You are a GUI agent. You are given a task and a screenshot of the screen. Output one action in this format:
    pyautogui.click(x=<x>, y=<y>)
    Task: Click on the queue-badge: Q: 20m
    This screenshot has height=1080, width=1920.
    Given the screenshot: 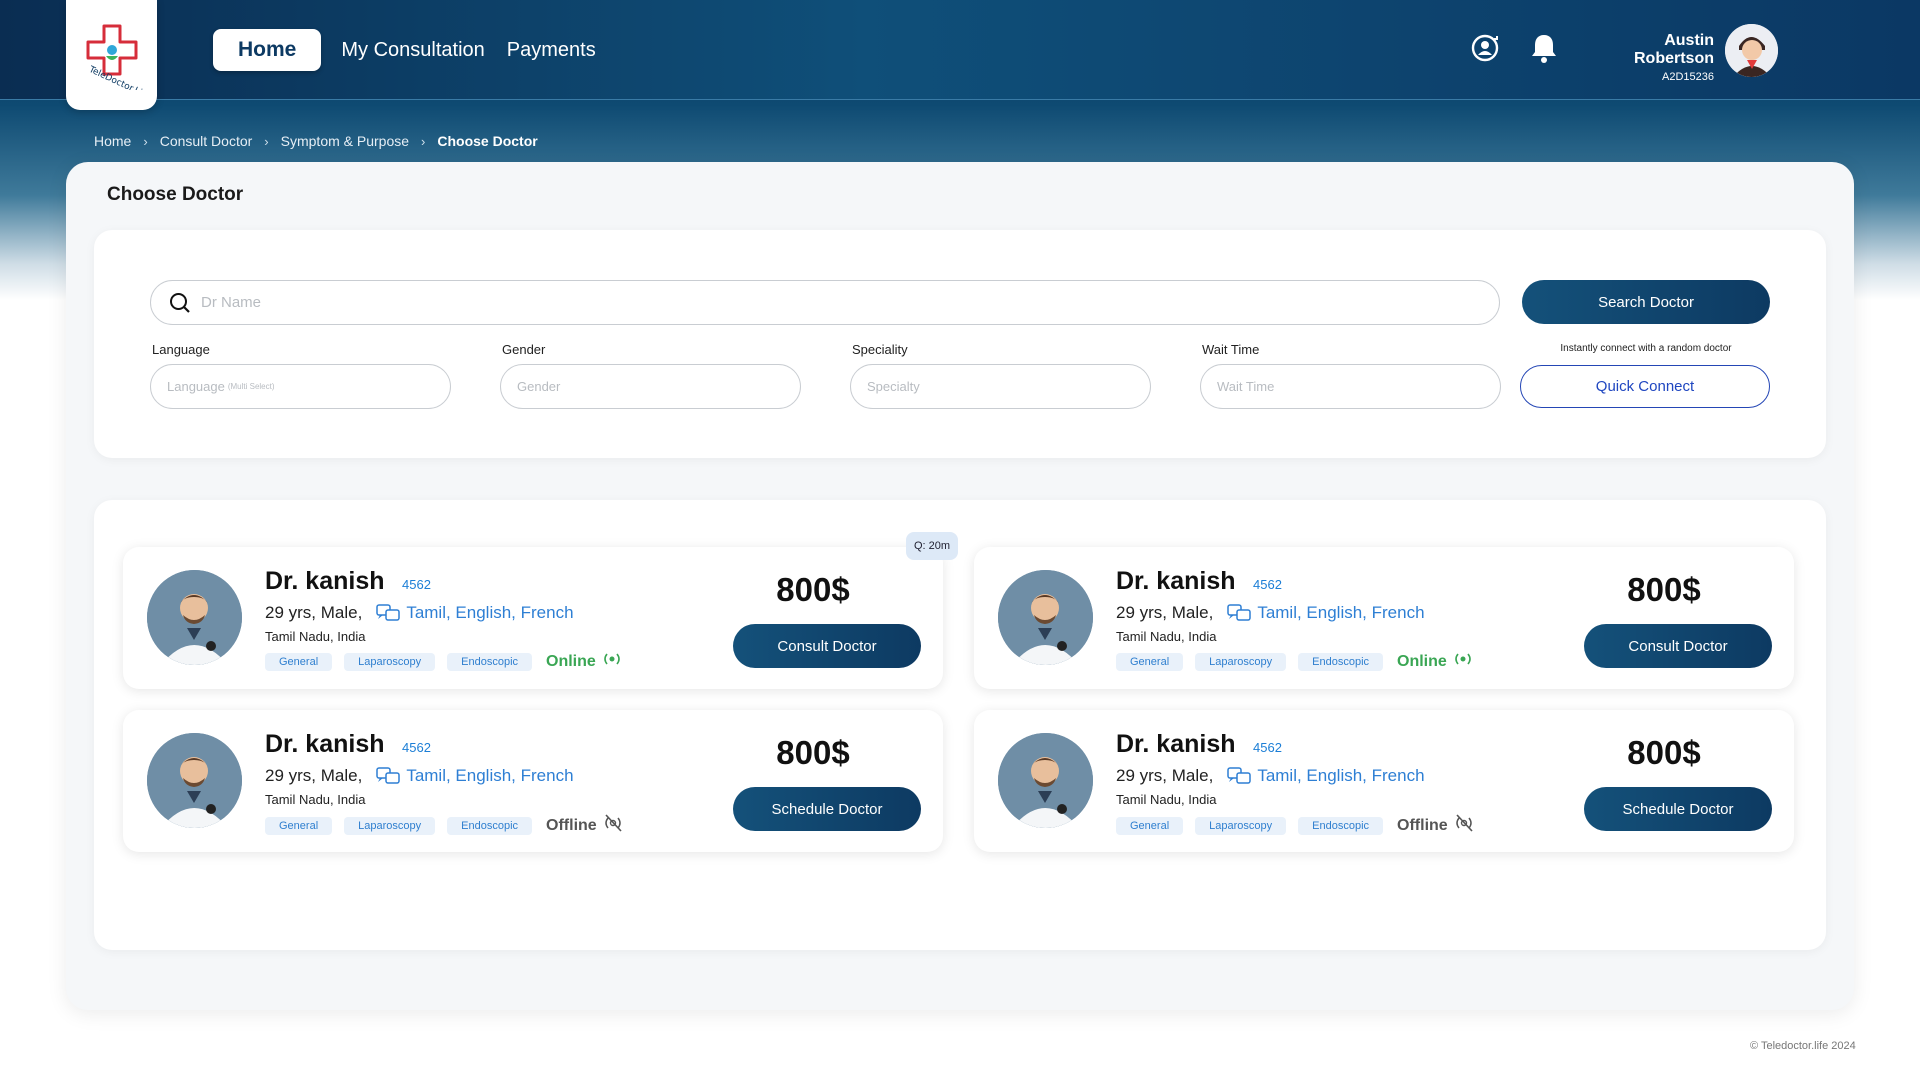 What is the action you would take?
    pyautogui.click(x=932, y=546)
    